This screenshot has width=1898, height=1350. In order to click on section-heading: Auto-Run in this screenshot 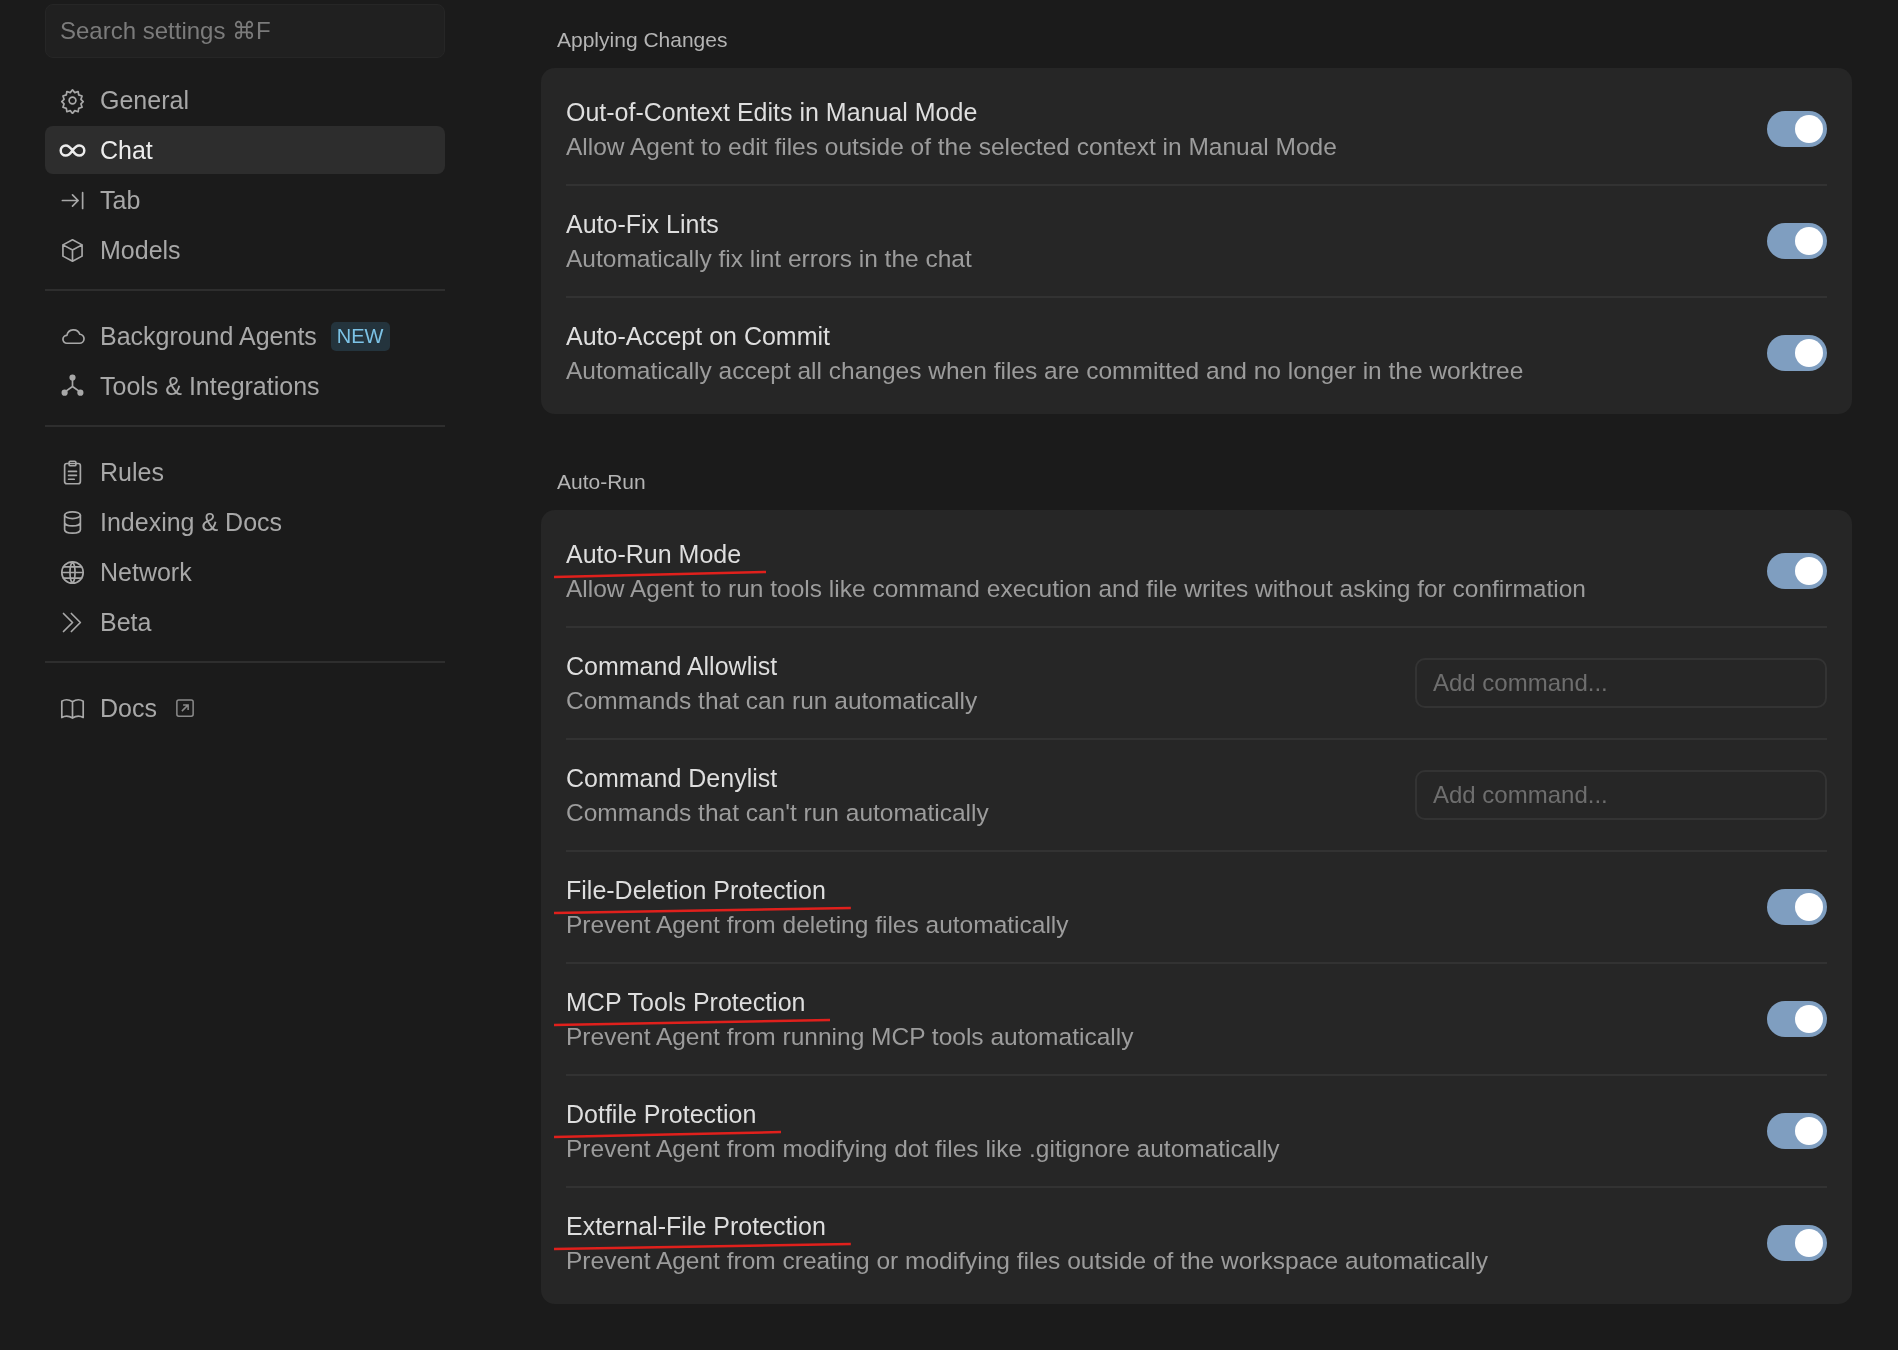, I will do `click(601, 482)`.